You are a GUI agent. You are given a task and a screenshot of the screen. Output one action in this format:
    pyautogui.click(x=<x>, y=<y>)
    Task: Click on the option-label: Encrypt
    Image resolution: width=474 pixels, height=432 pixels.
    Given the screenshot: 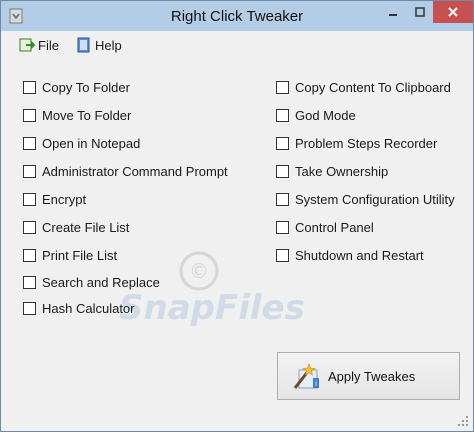 What is the action you would take?
    pyautogui.click(x=64, y=199)
    